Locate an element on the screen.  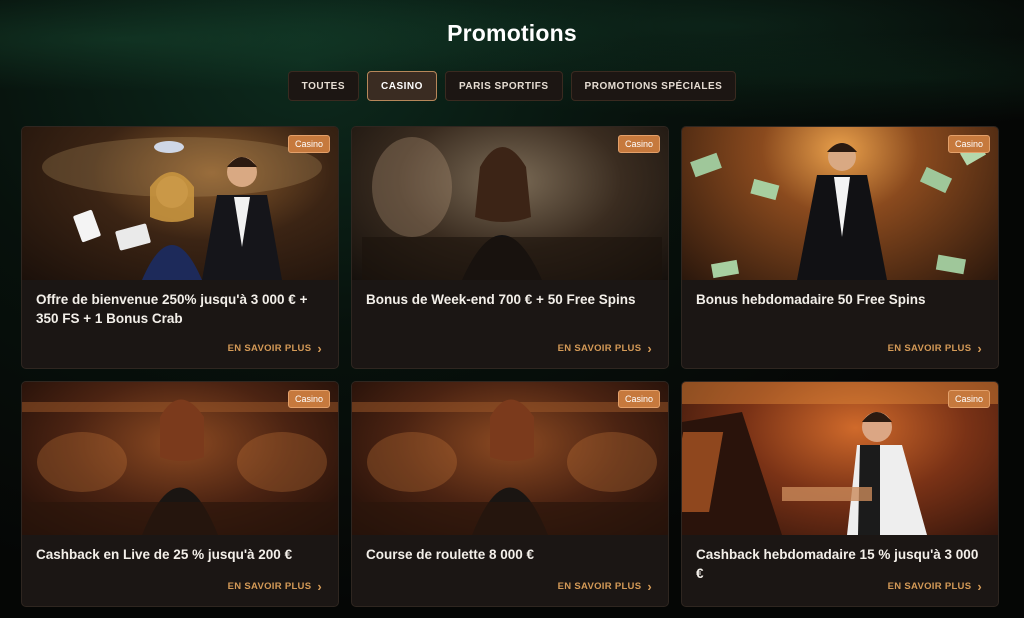
promotion-title: Bonus hebdomadaire 50 Free Spins is located at coordinates (811, 299).